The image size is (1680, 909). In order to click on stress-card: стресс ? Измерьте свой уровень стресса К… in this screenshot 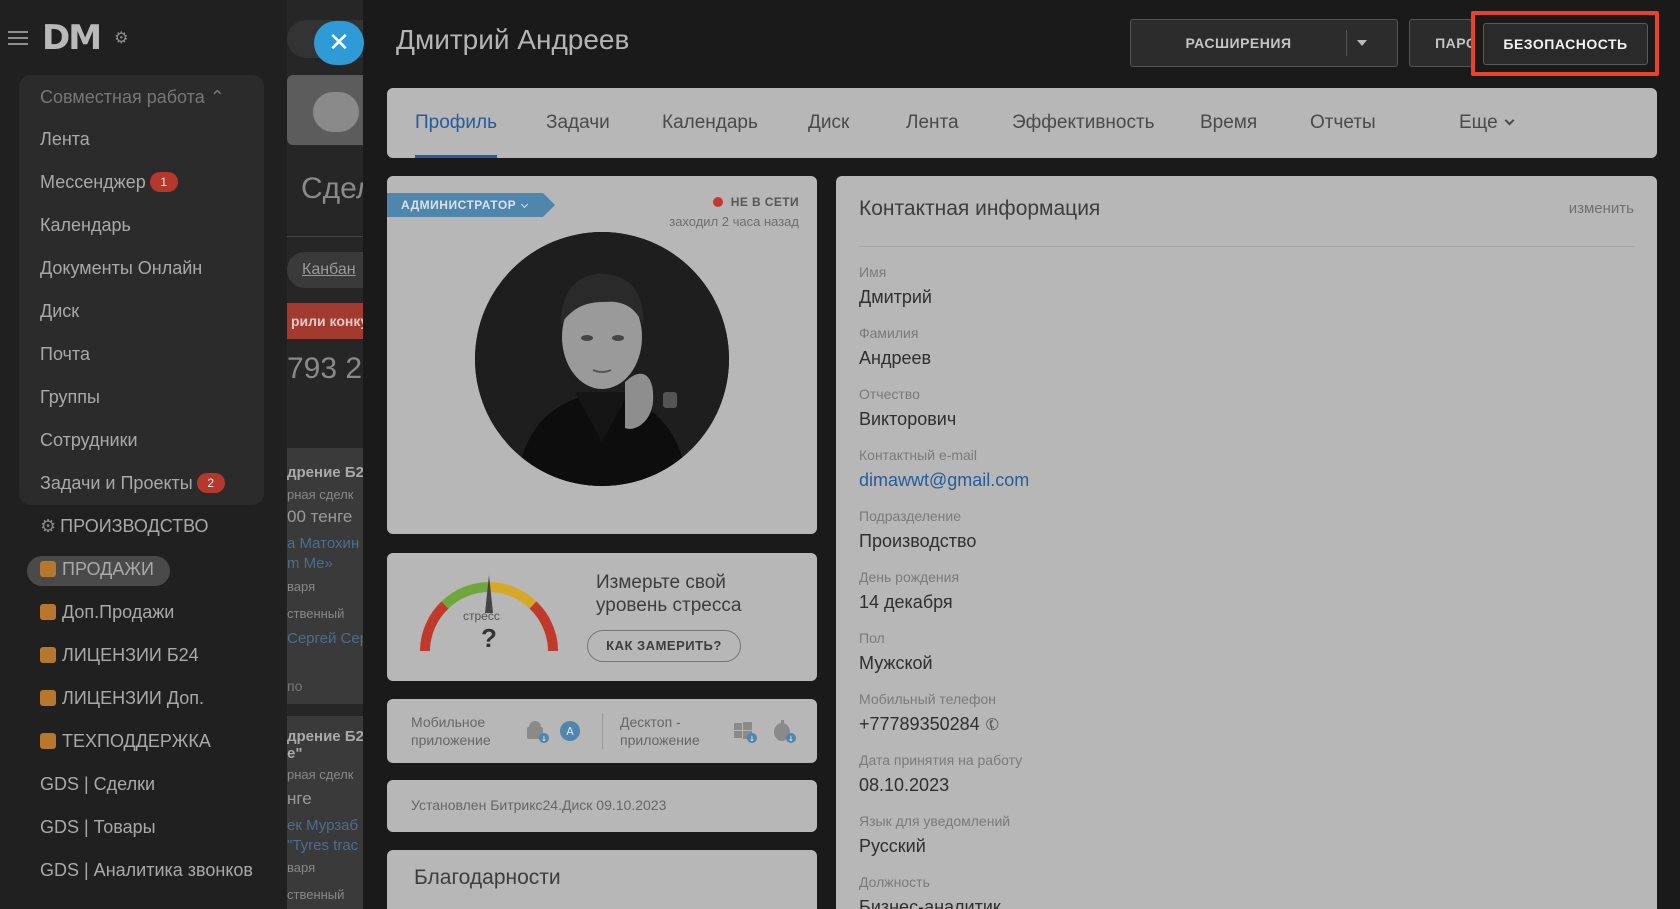, I will do `click(602, 617)`.